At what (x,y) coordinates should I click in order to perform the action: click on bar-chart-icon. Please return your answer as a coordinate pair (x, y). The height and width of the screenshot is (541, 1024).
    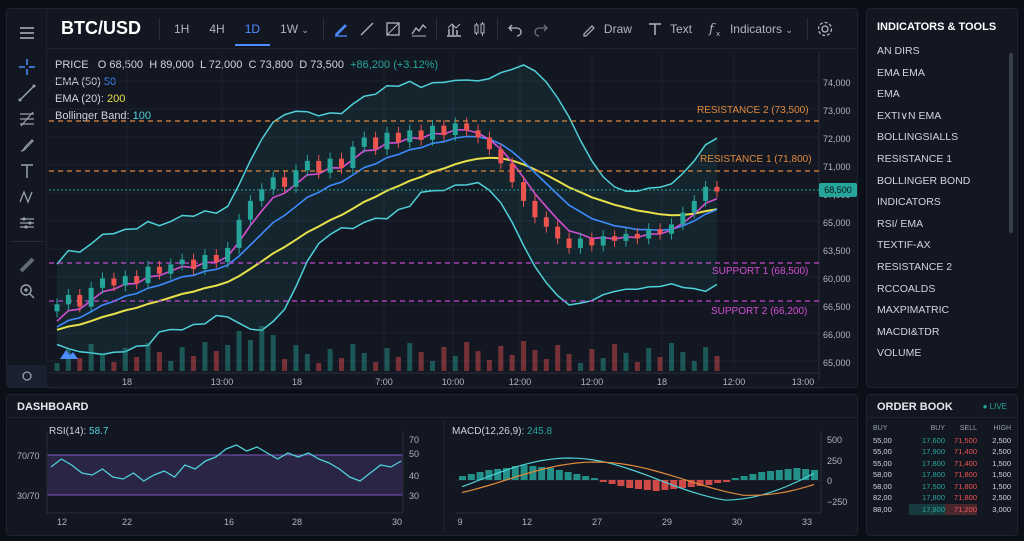
    Looking at the image, I should click on (454, 29).